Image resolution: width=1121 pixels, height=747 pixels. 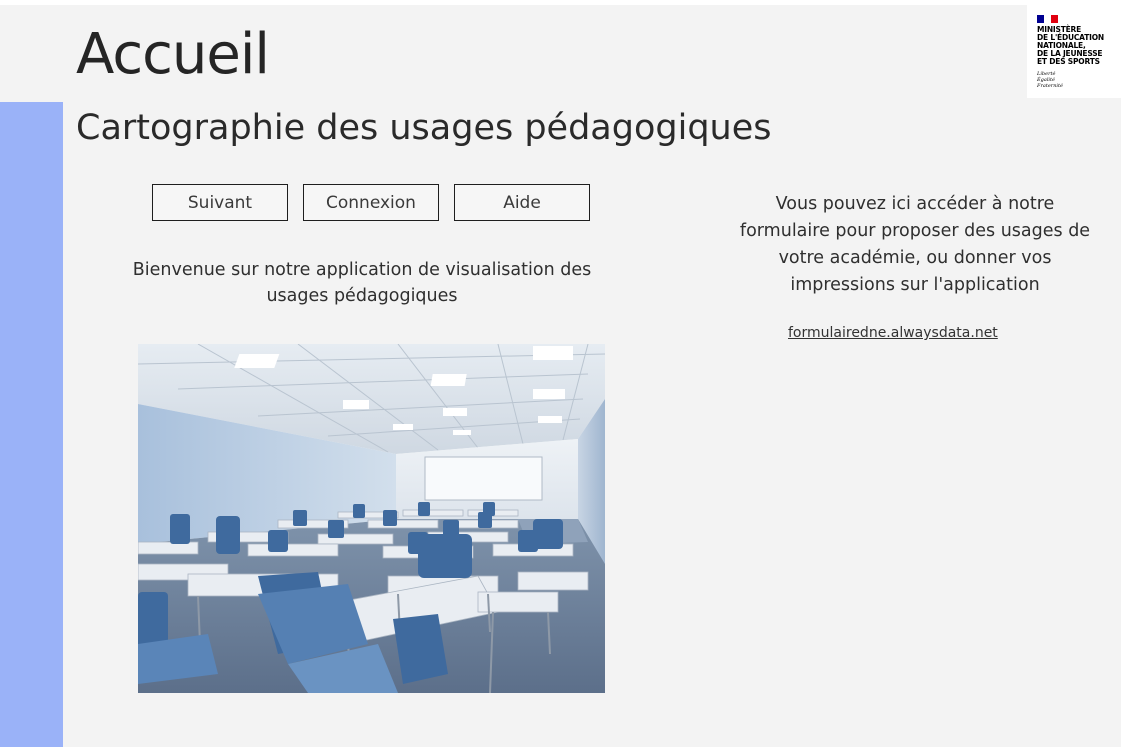 I want to click on login-button: Connexion, so click(x=371, y=202).